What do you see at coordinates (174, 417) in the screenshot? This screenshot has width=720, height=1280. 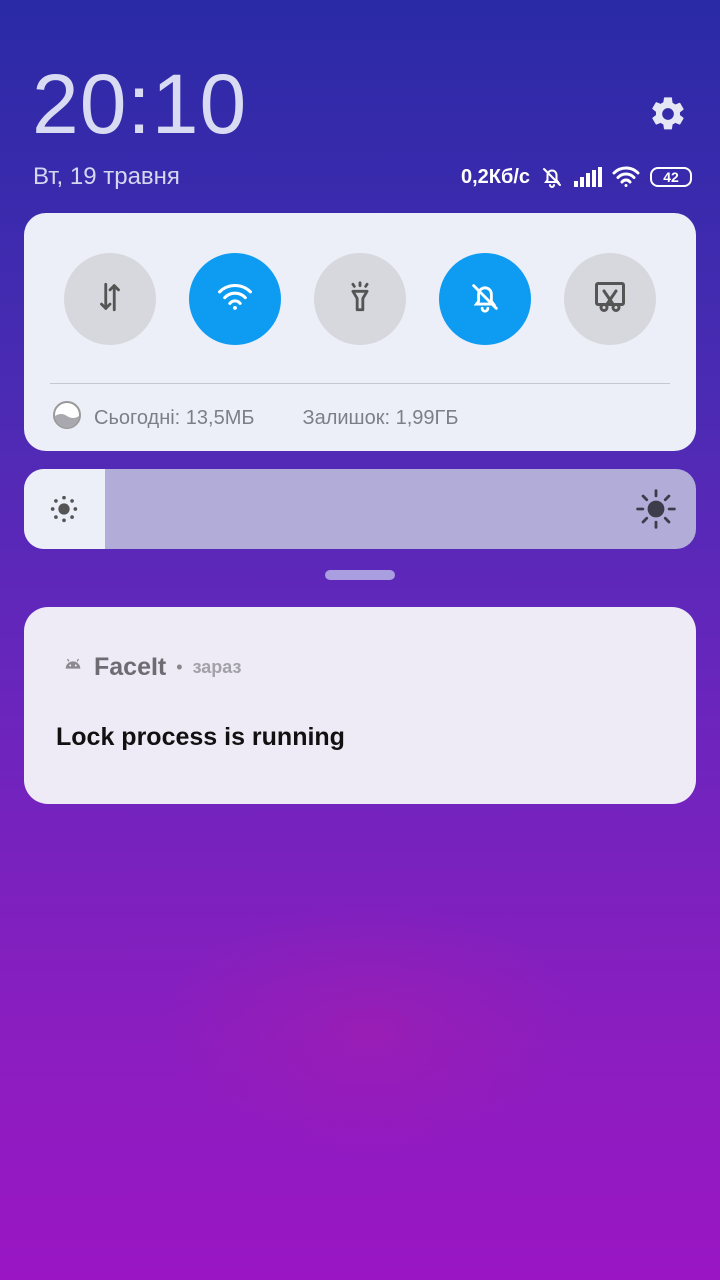 I see `usage-today: Сьогодні: 13,5МБ` at bounding box center [174, 417].